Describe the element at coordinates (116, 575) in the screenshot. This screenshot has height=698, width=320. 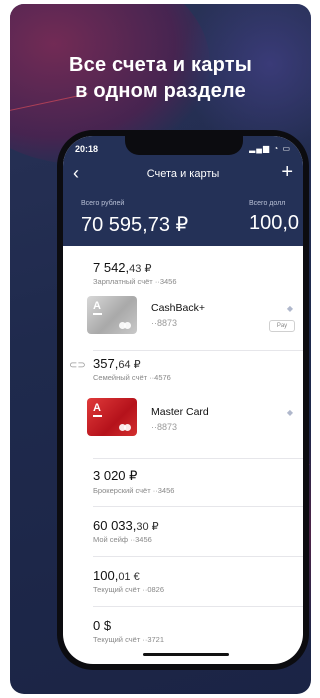
I see `account-amount: 100,01 €` at that location.